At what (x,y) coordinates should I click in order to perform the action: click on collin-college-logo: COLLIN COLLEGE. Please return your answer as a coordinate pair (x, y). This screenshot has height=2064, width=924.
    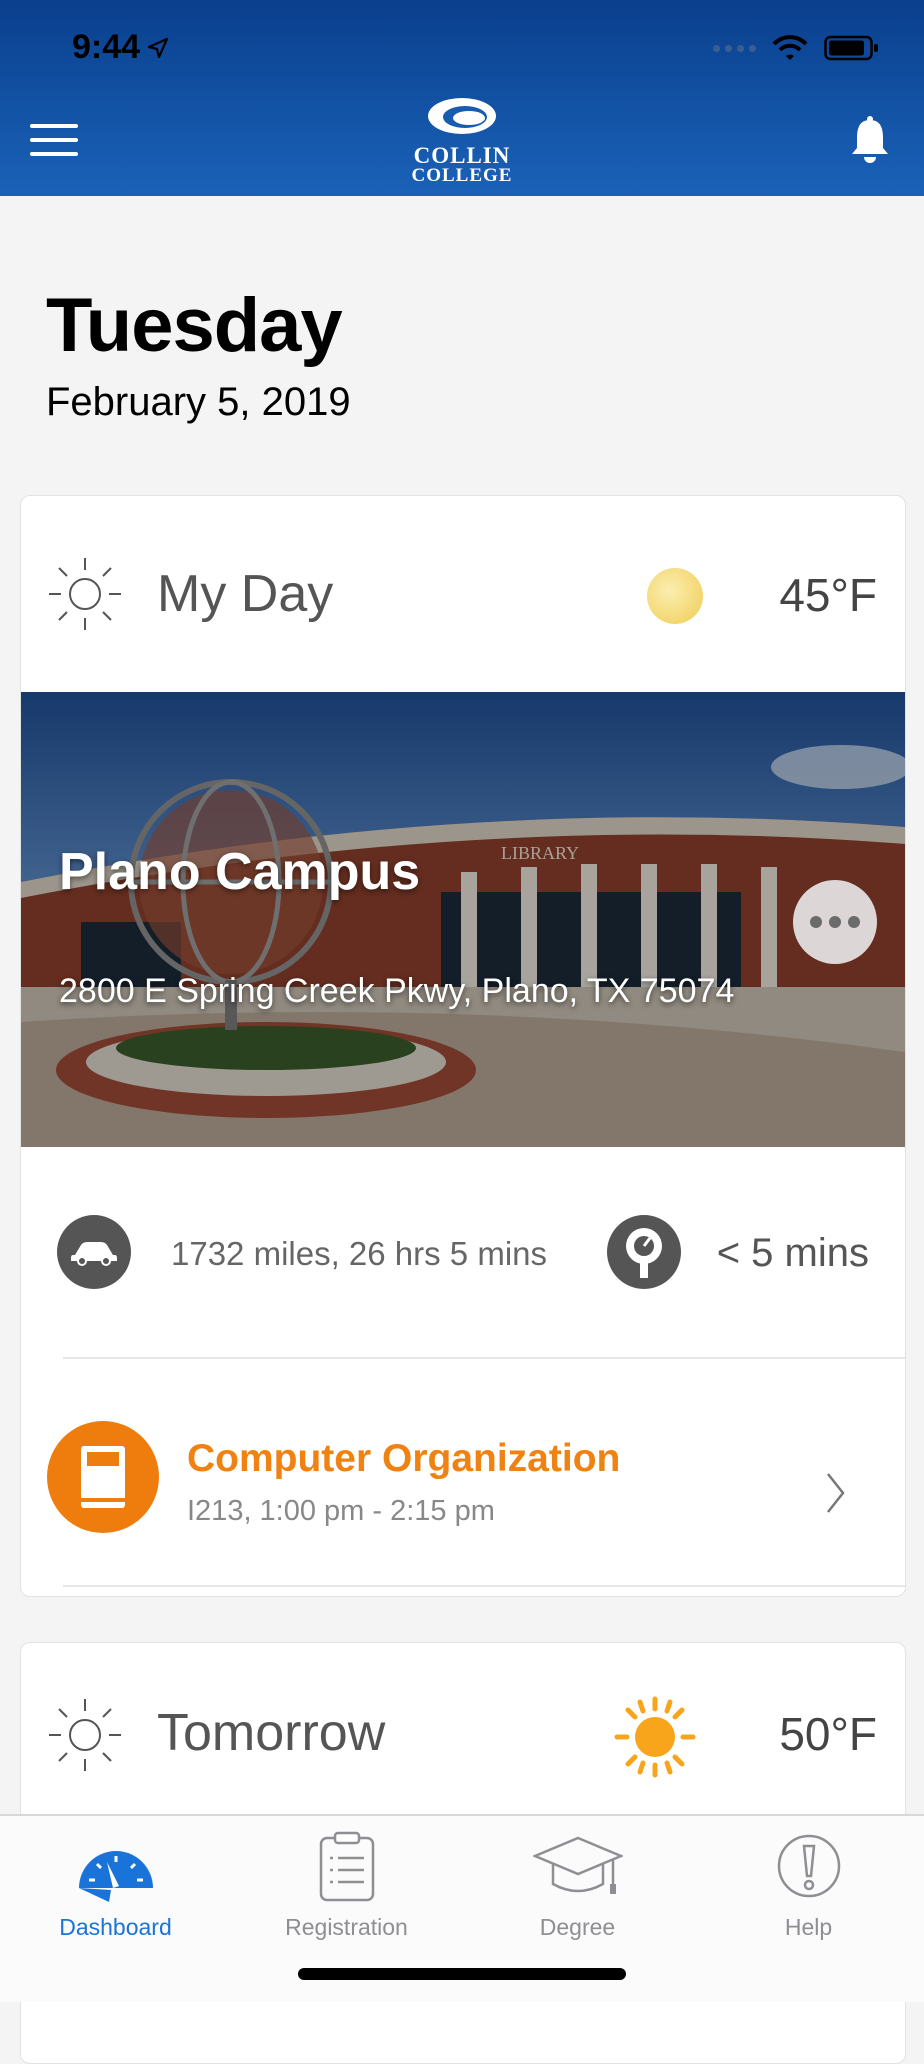
    Looking at the image, I should click on (462, 140).